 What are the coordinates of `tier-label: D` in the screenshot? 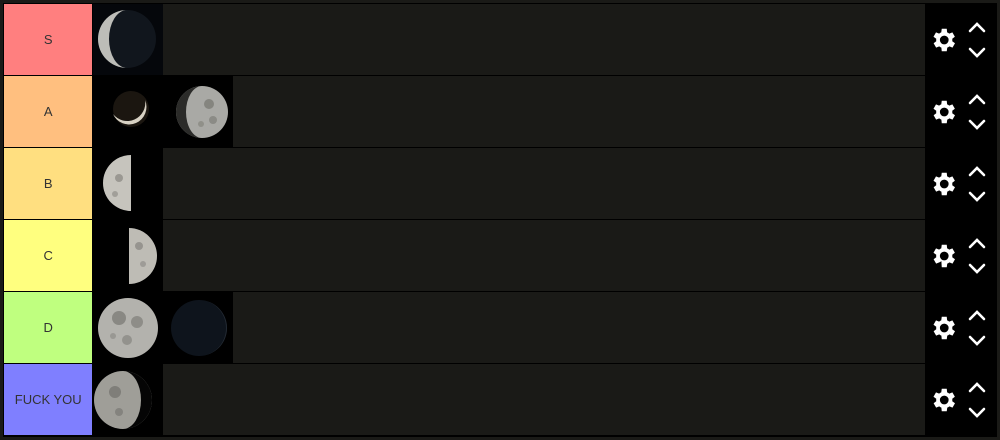 It's located at (48, 327).